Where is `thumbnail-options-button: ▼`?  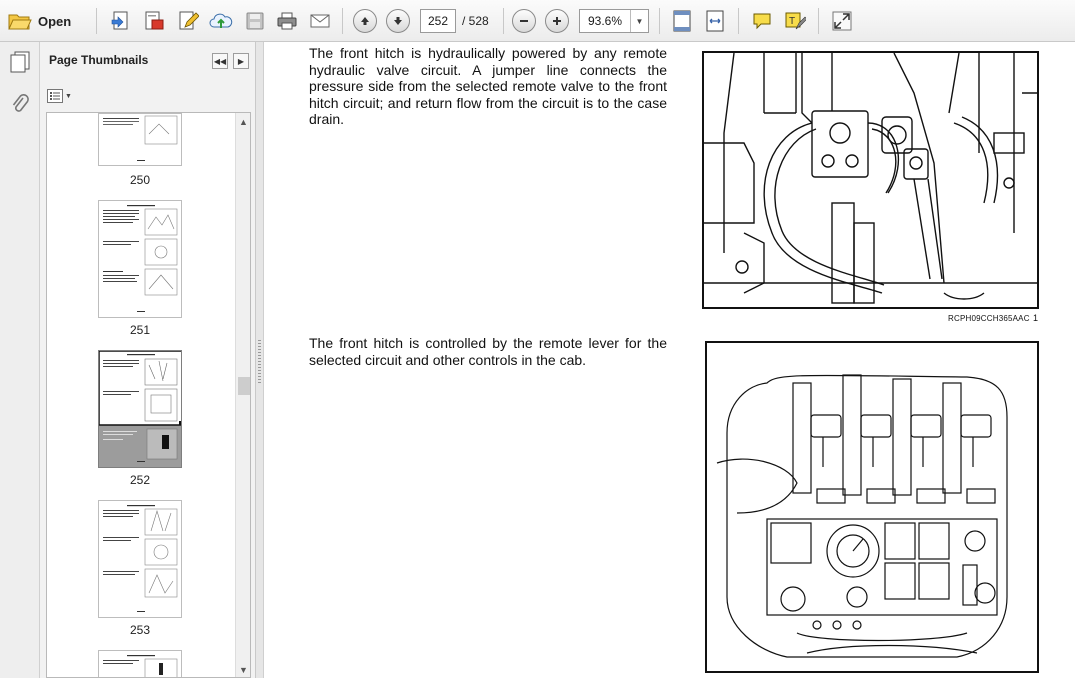 thumbnail-options-button: ▼ is located at coordinates (59, 96).